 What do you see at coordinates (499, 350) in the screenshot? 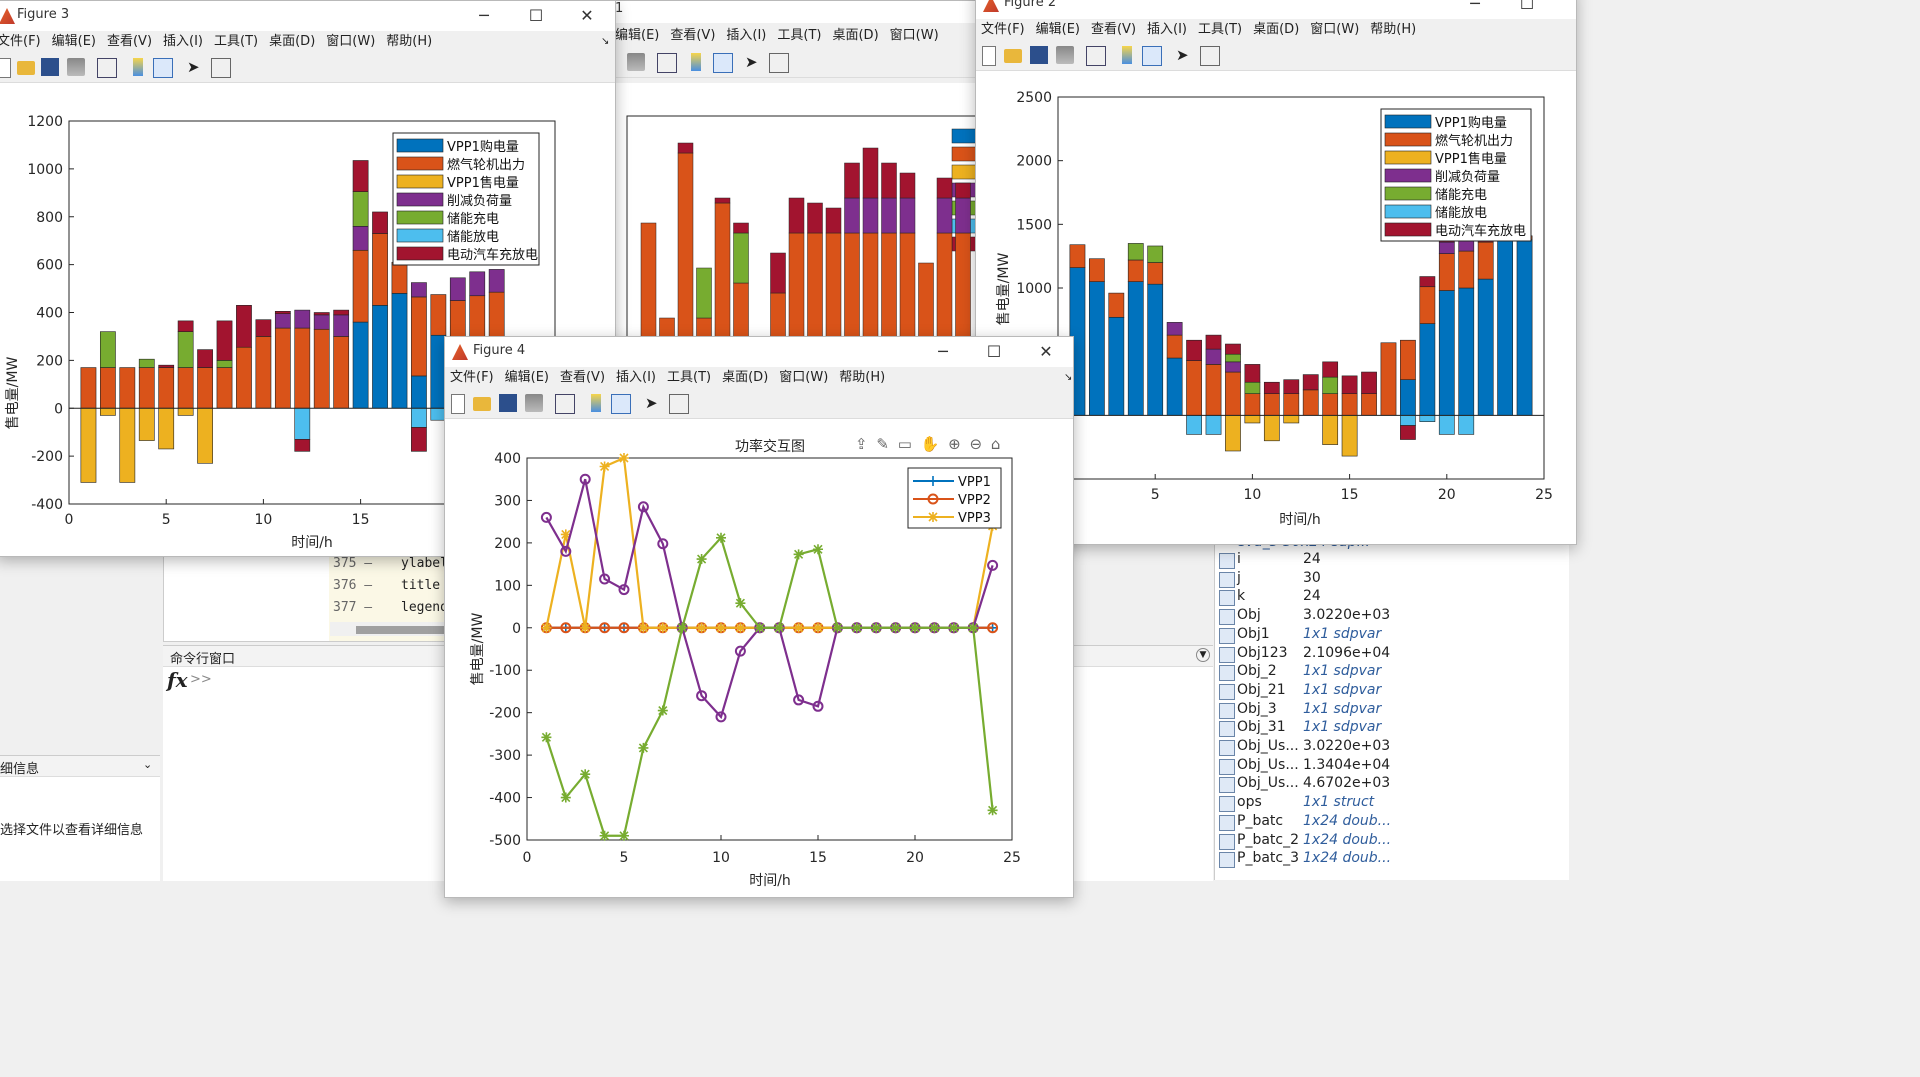
I see `figure4-title: Figure 4` at bounding box center [499, 350].